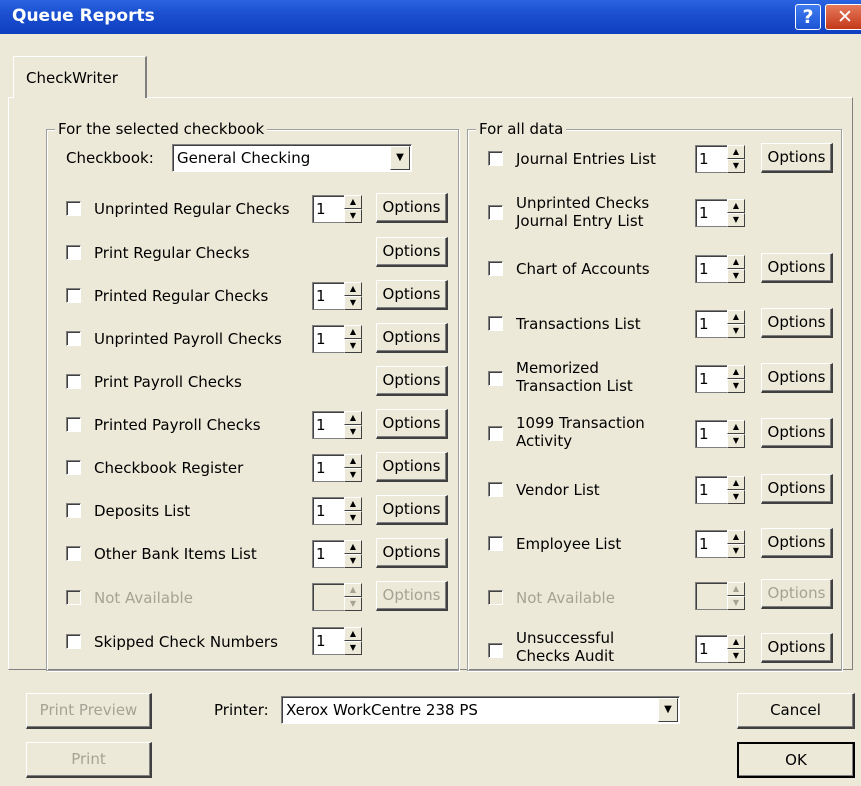  I want to click on checkbox-other-bank-items-list, so click(73, 553).